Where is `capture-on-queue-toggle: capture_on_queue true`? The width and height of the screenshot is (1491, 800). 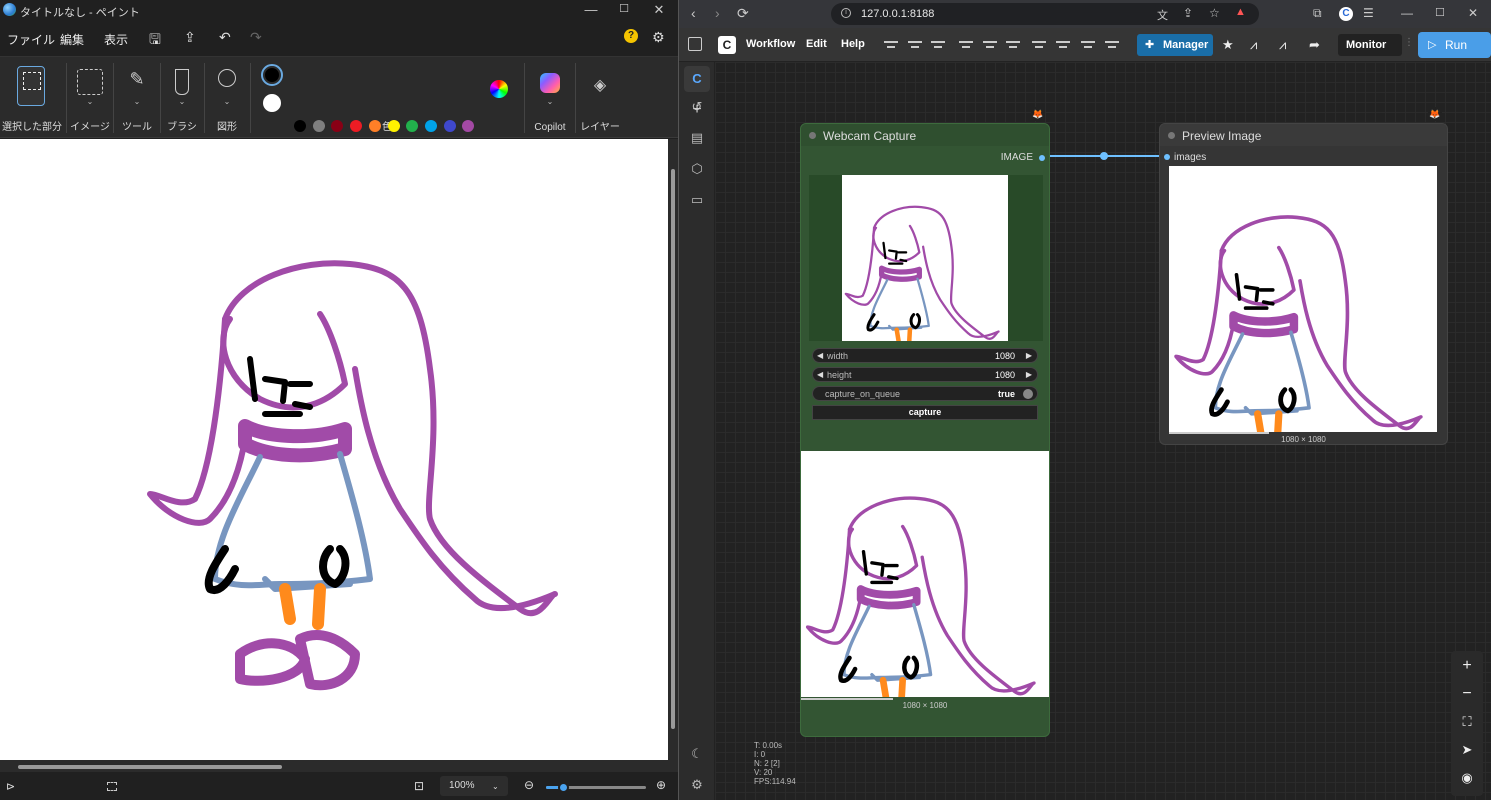
capture-on-queue-toggle: capture_on_queue true is located at coordinates (925, 393).